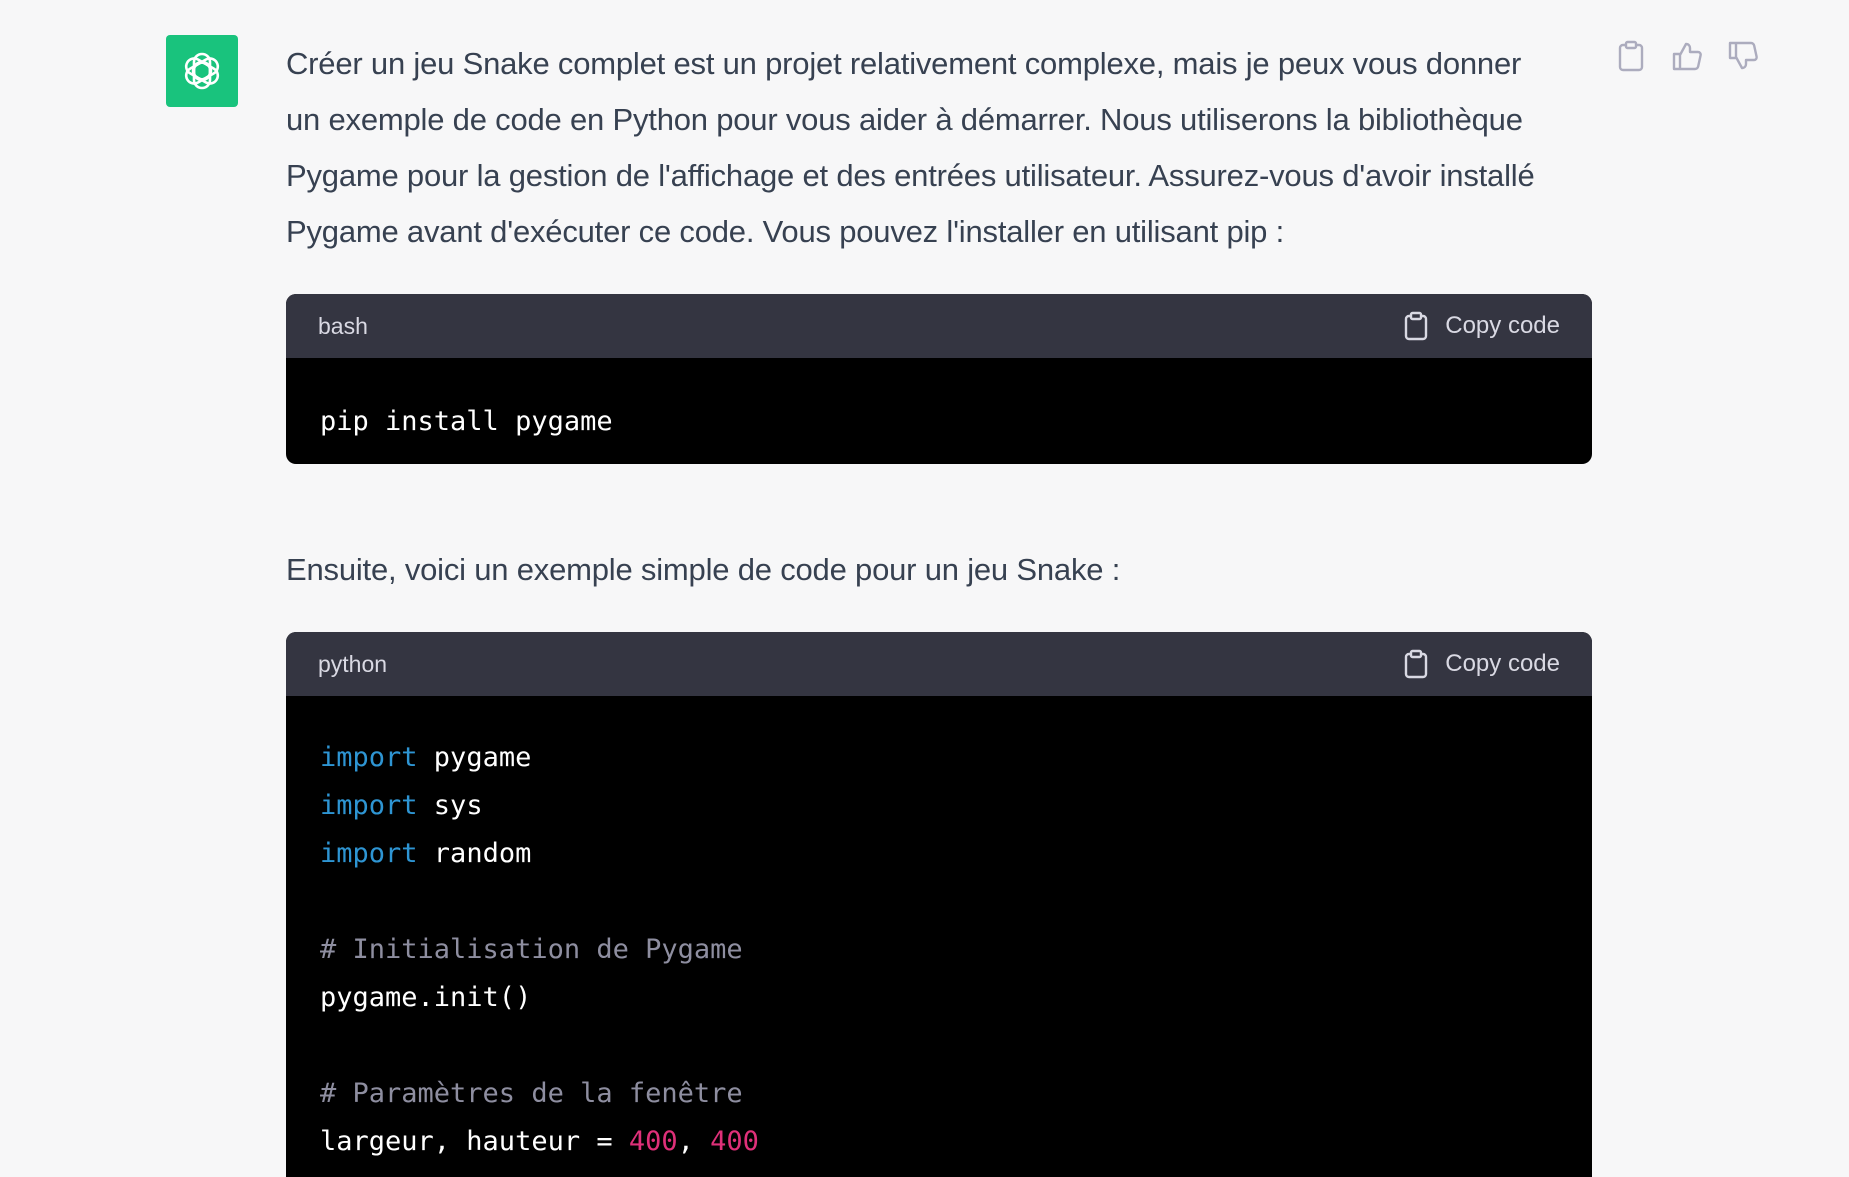  What do you see at coordinates (939, 422) in the screenshot?
I see `code-line: pip install pygame` at bounding box center [939, 422].